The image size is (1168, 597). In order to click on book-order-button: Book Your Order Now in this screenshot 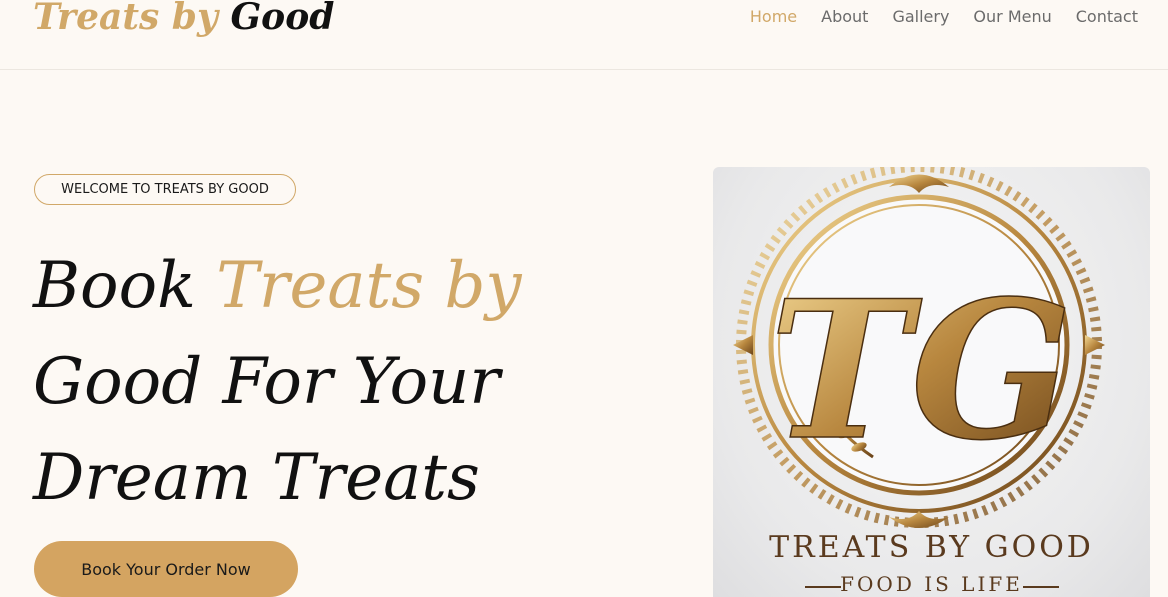, I will do `click(166, 569)`.